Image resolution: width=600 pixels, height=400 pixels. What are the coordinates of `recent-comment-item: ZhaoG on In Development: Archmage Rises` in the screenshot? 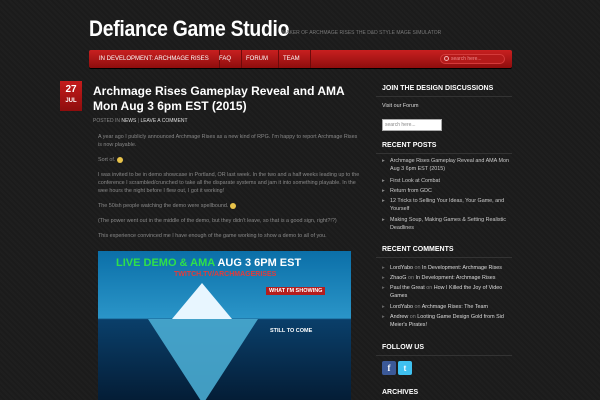 It's located at (447, 279).